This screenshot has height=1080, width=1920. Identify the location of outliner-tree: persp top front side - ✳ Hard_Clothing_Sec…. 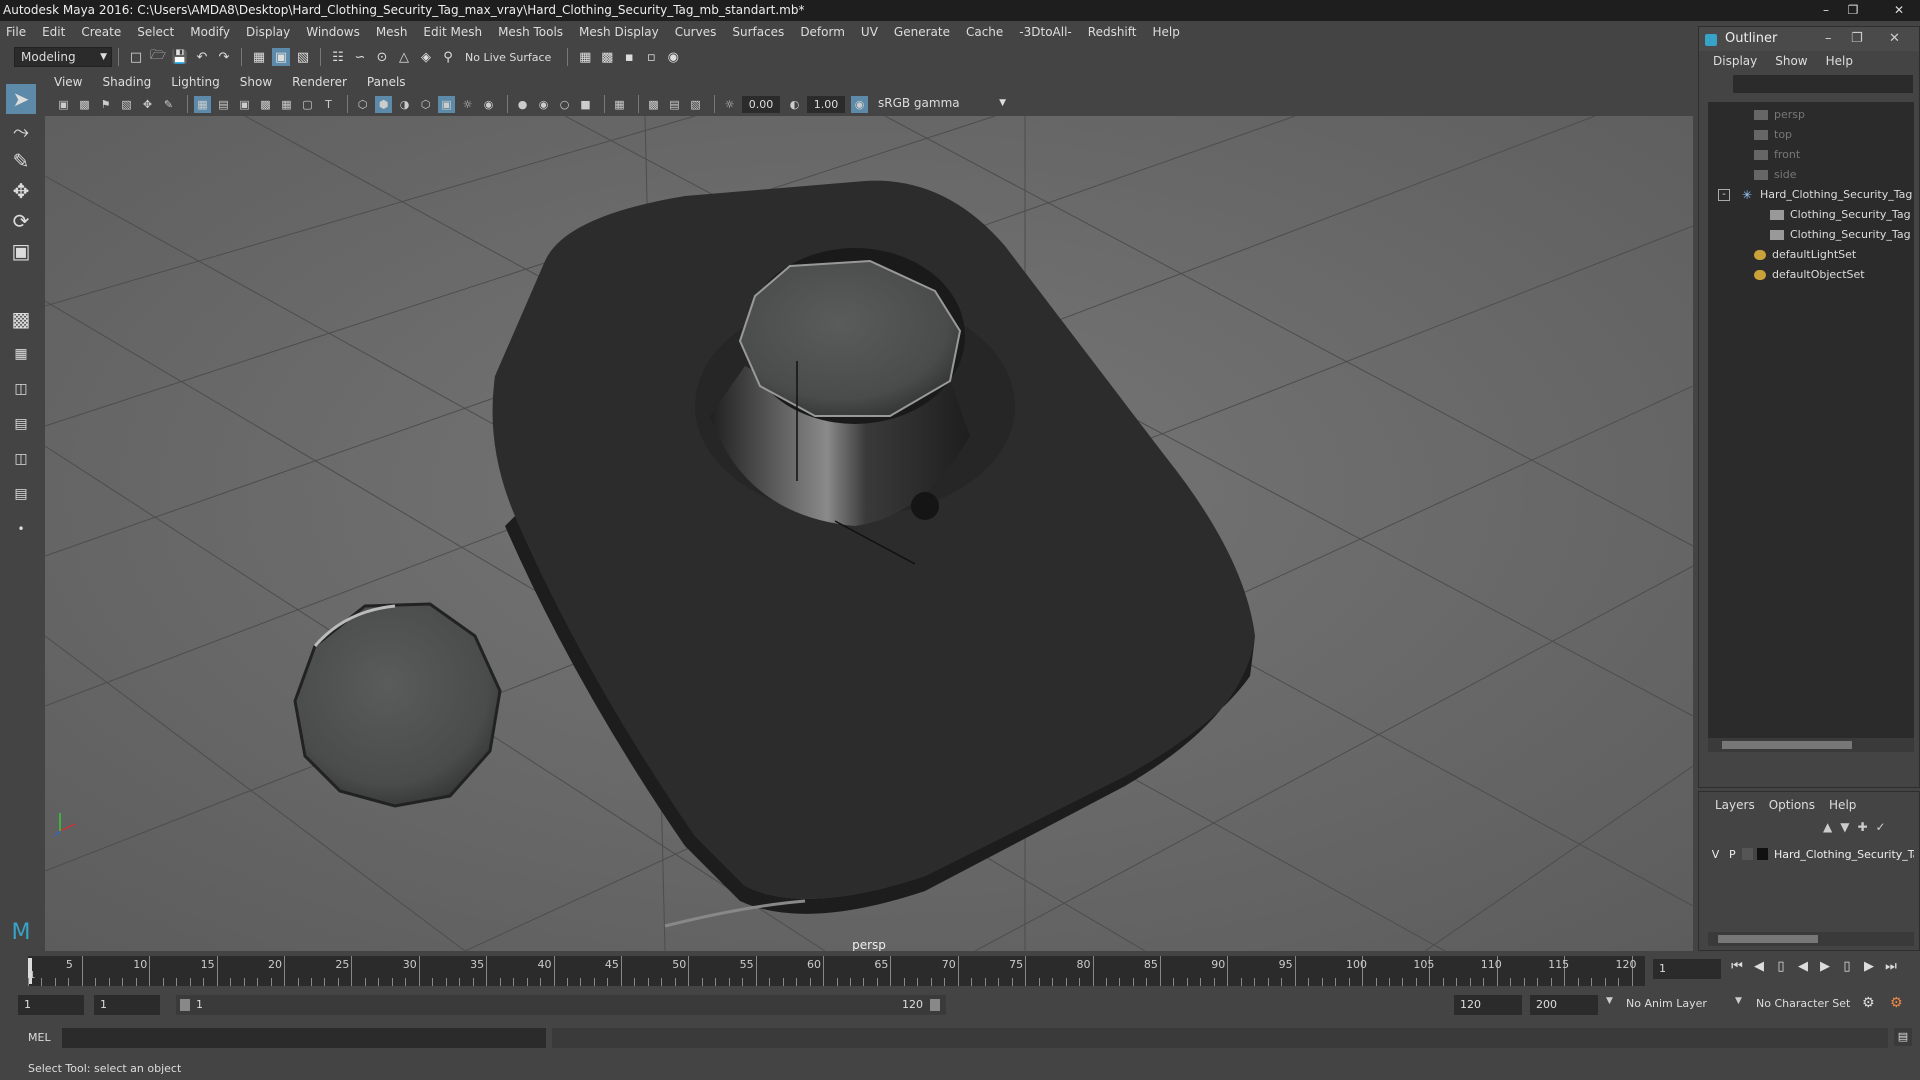
(1811, 427).